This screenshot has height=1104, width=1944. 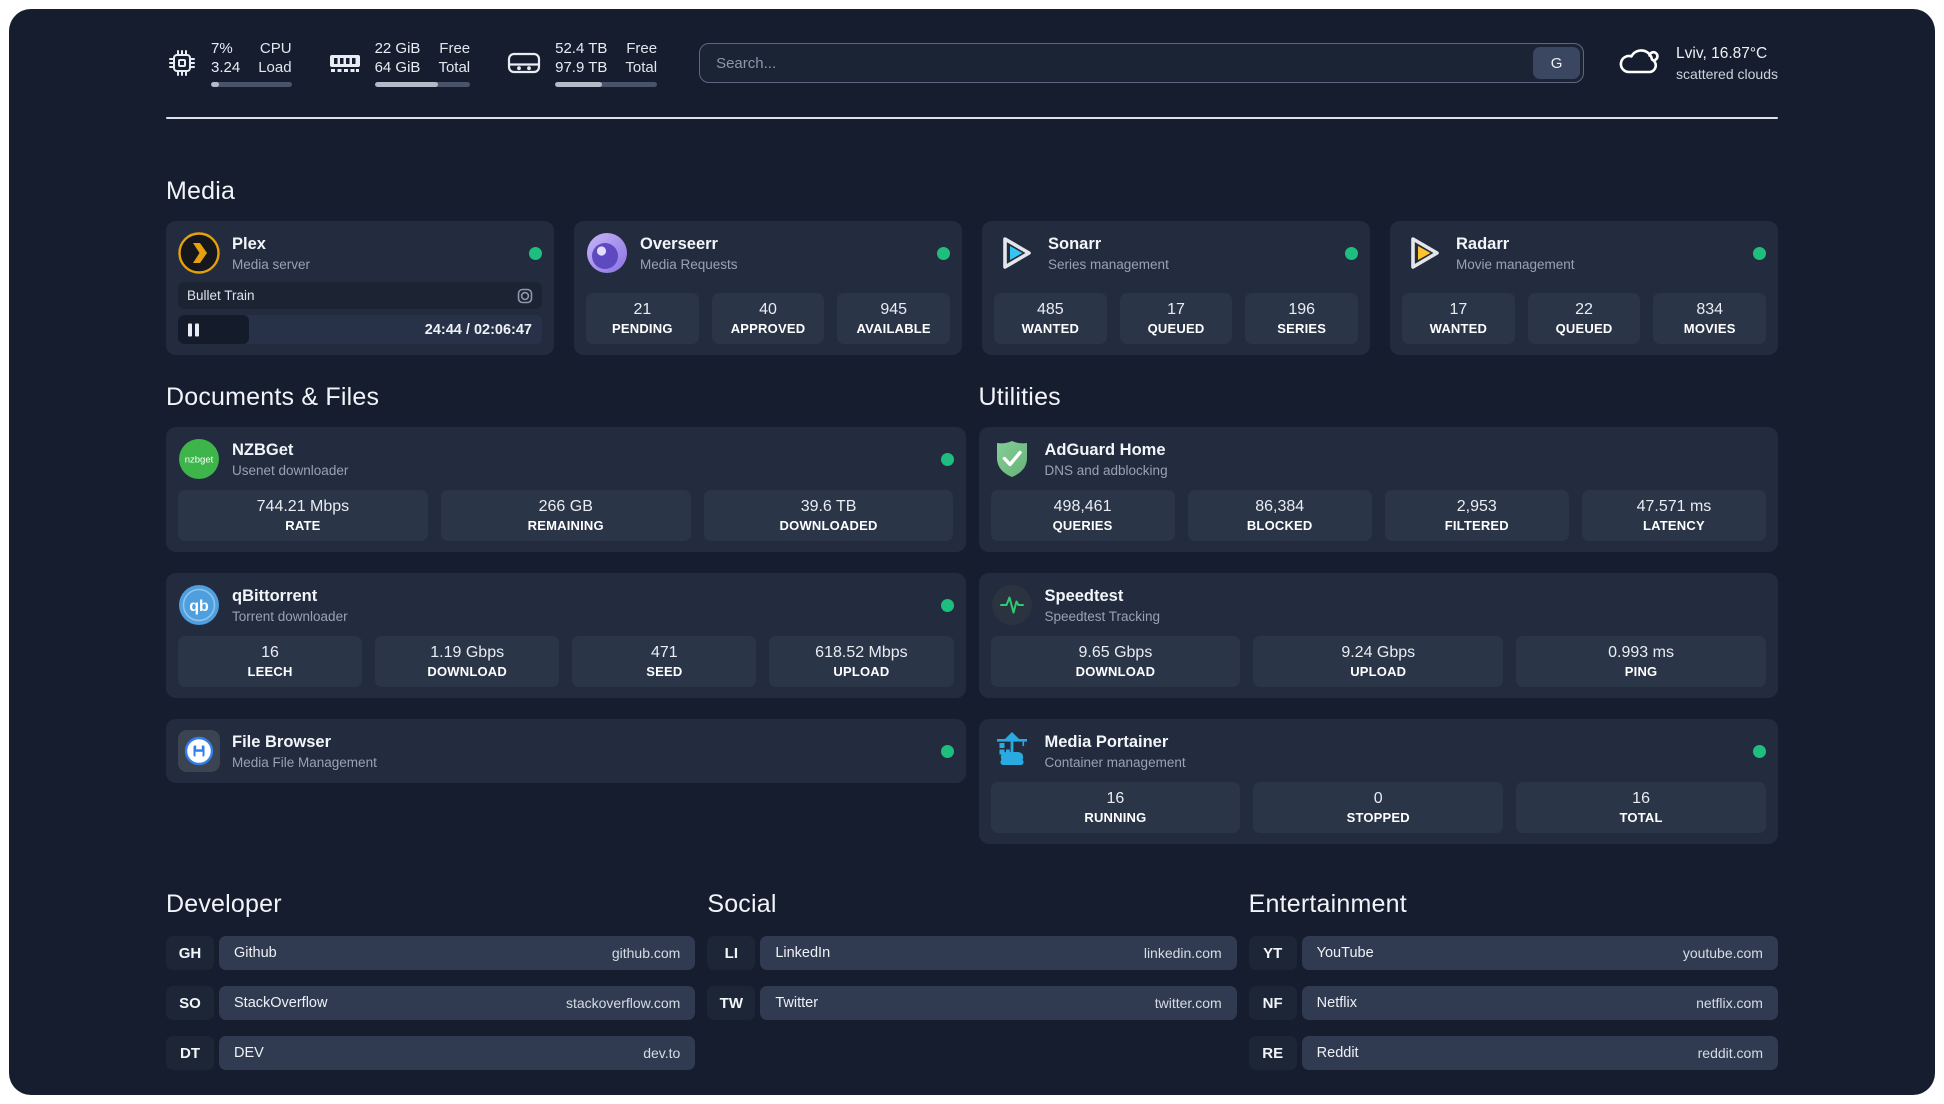 What do you see at coordinates (581, 58) in the screenshot?
I see `storage-values: 52.4 TB 97.9 TB` at bounding box center [581, 58].